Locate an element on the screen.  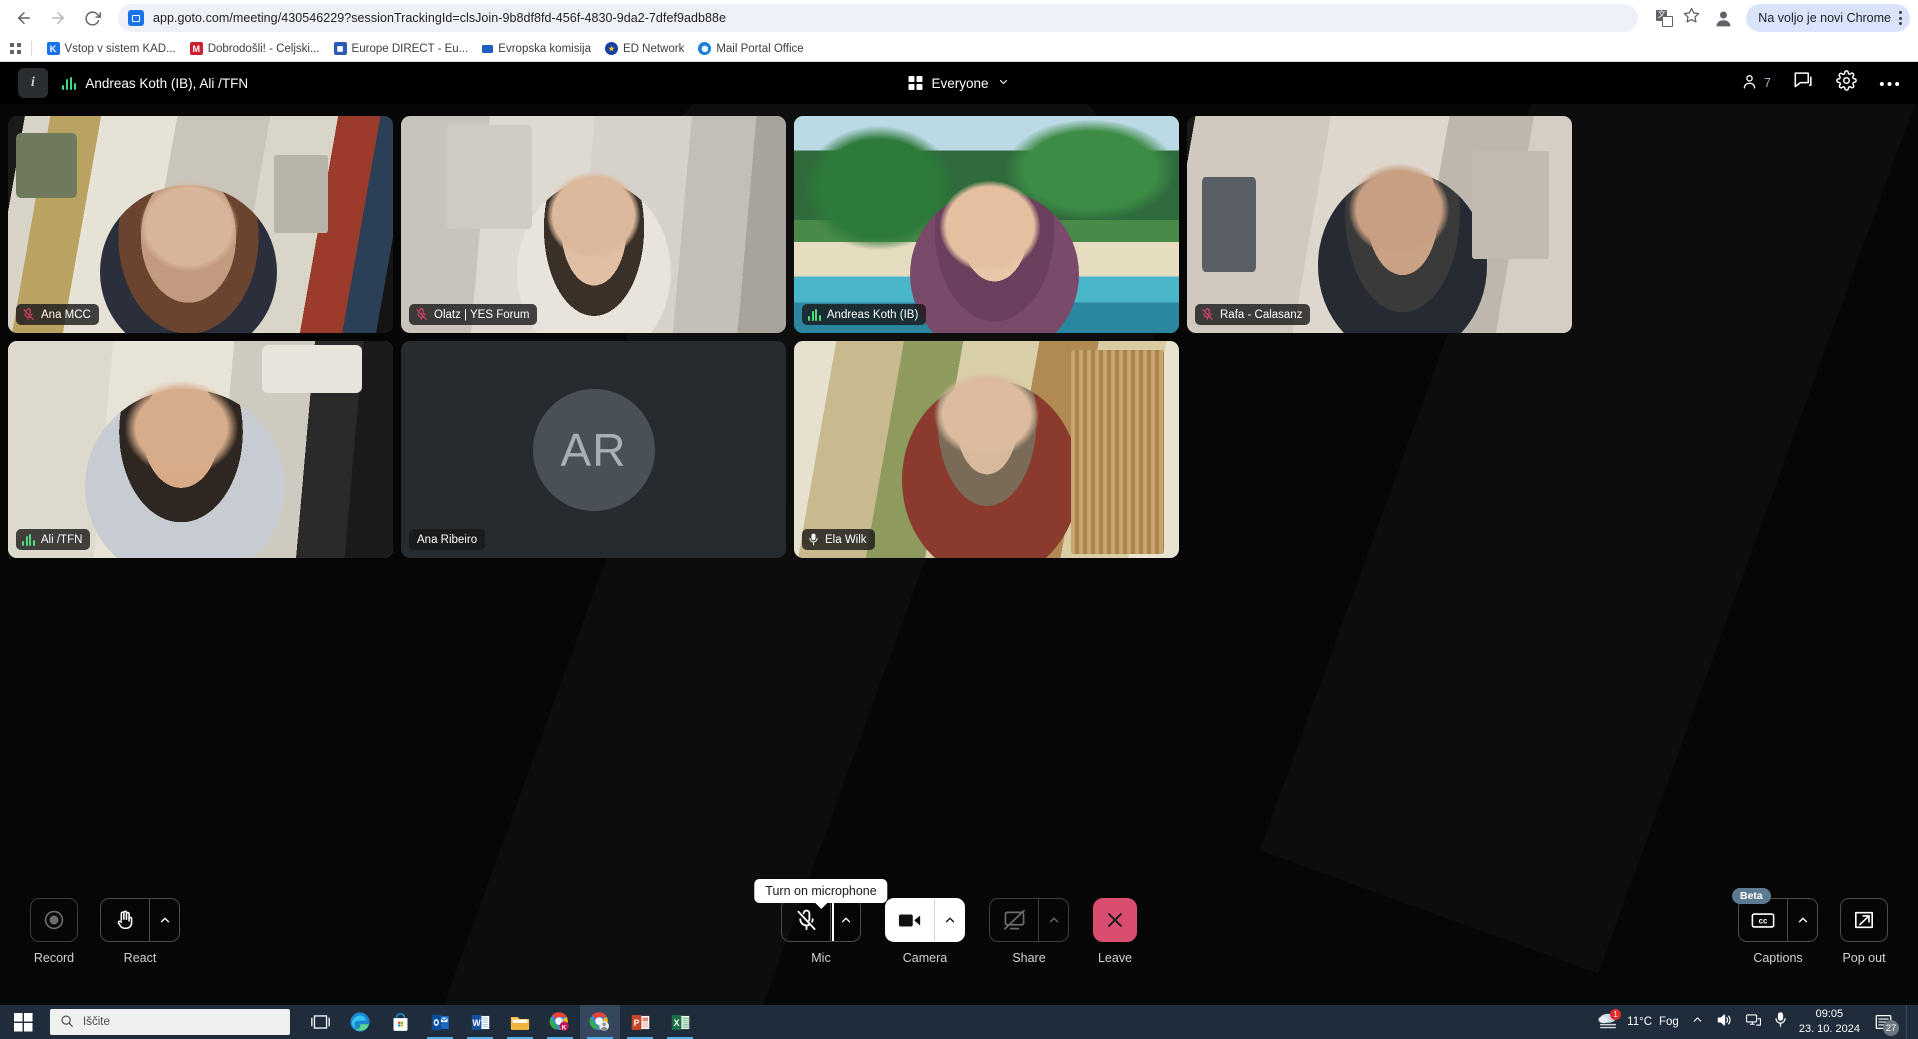
bookmark-item: ★ ED Network is located at coordinates (644, 48).